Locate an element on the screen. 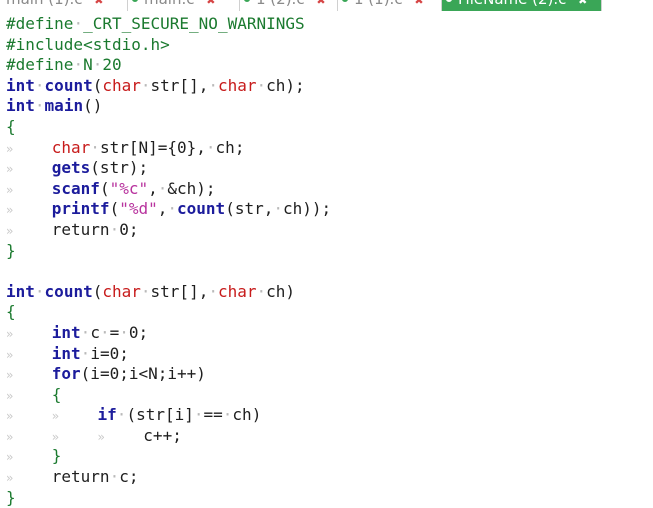  code-line: #include<stdio.h> is located at coordinates (88, 44).